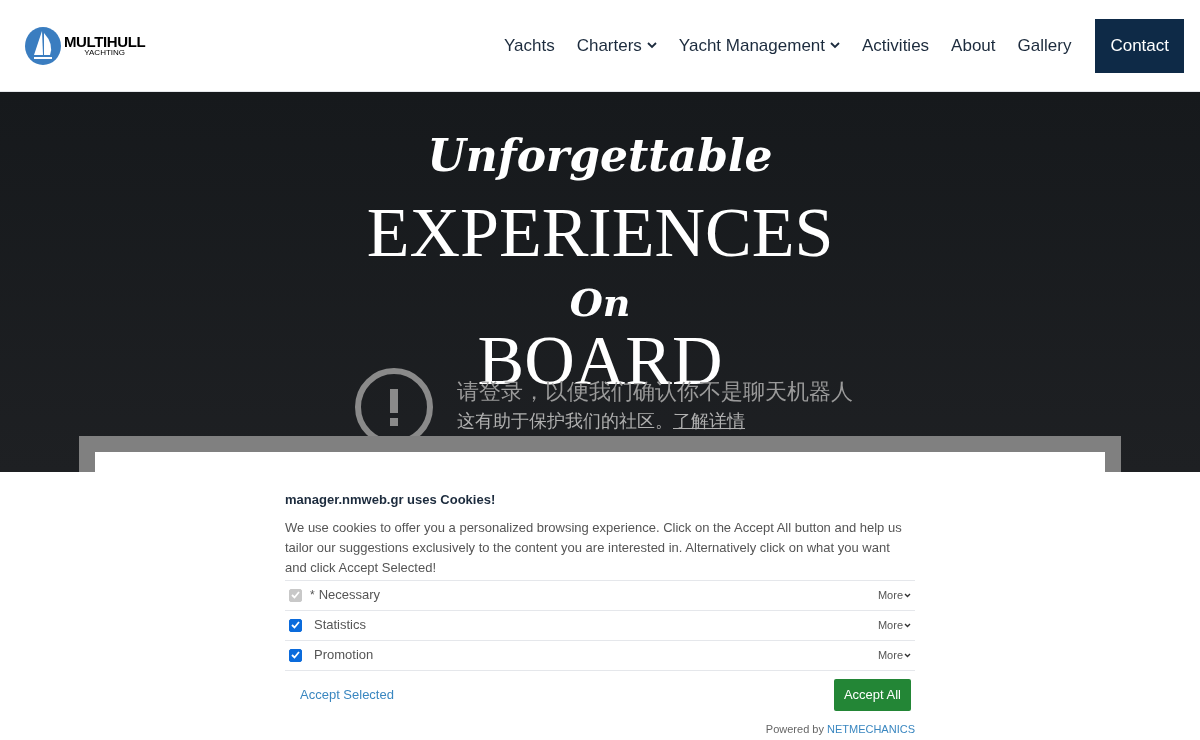 The image size is (1200, 740). I want to click on option-label: Necessary, so click(349, 595).